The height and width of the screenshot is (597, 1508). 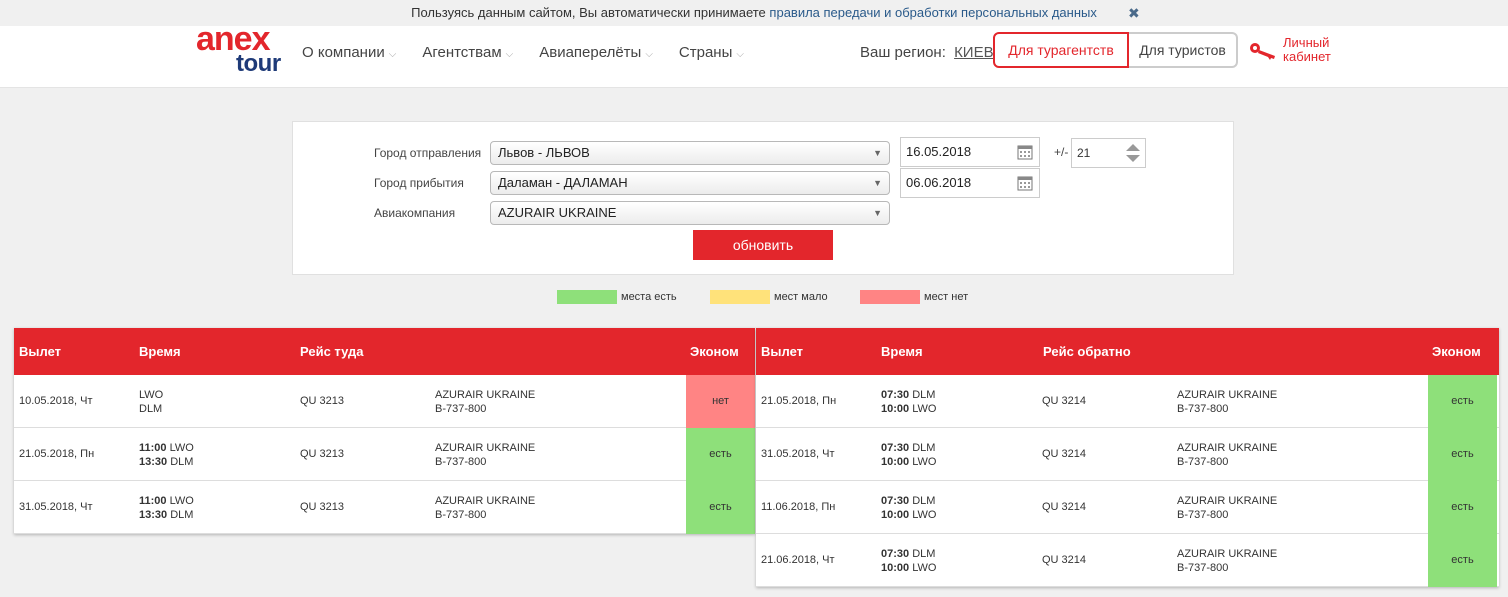 What do you see at coordinates (1133, 153) in the screenshot?
I see `stepper-arrows-icon` at bounding box center [1133, 153].